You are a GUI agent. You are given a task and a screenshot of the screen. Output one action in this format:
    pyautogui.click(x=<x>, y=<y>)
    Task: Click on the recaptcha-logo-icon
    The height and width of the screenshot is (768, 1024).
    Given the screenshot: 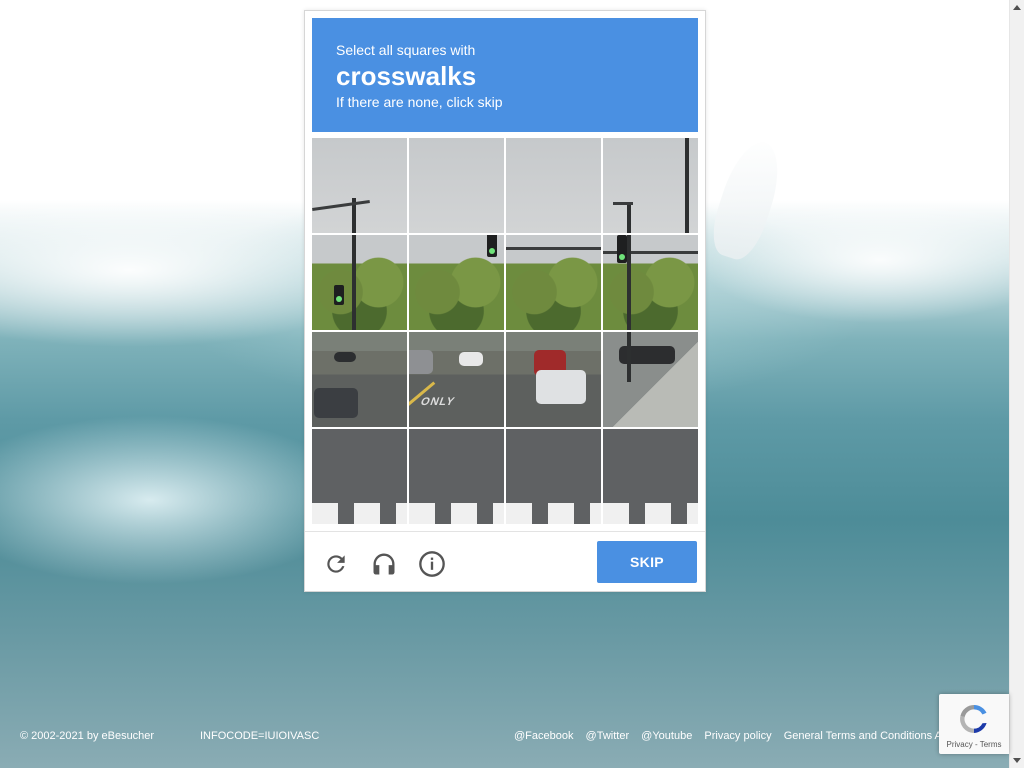 What is the action you would take?
    pyautogui.click(x=973, y=719)
    